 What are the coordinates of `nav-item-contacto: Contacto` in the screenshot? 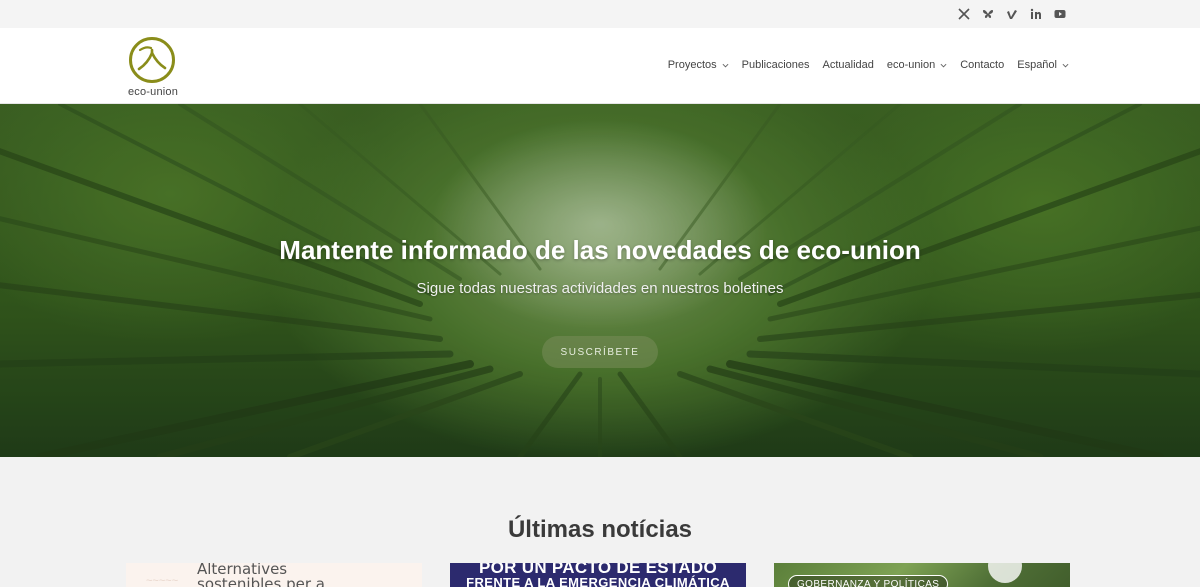 It's located at (982, 65).